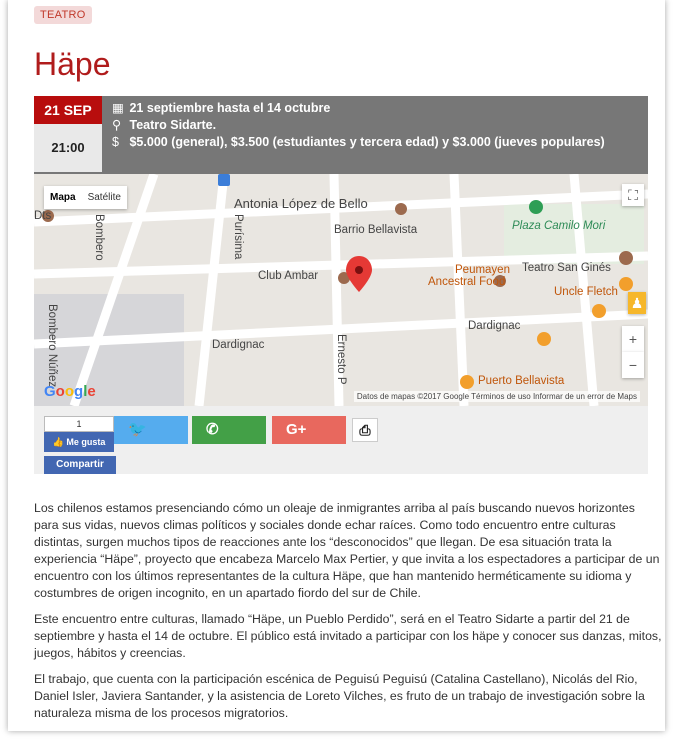  I want to click on google-plus-share-button: G+, so click(309, 430).